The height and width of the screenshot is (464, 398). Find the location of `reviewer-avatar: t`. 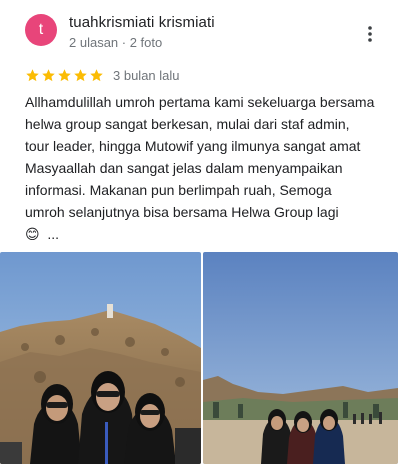

reviewer-avatar: t is located at coordinates (41, 30).